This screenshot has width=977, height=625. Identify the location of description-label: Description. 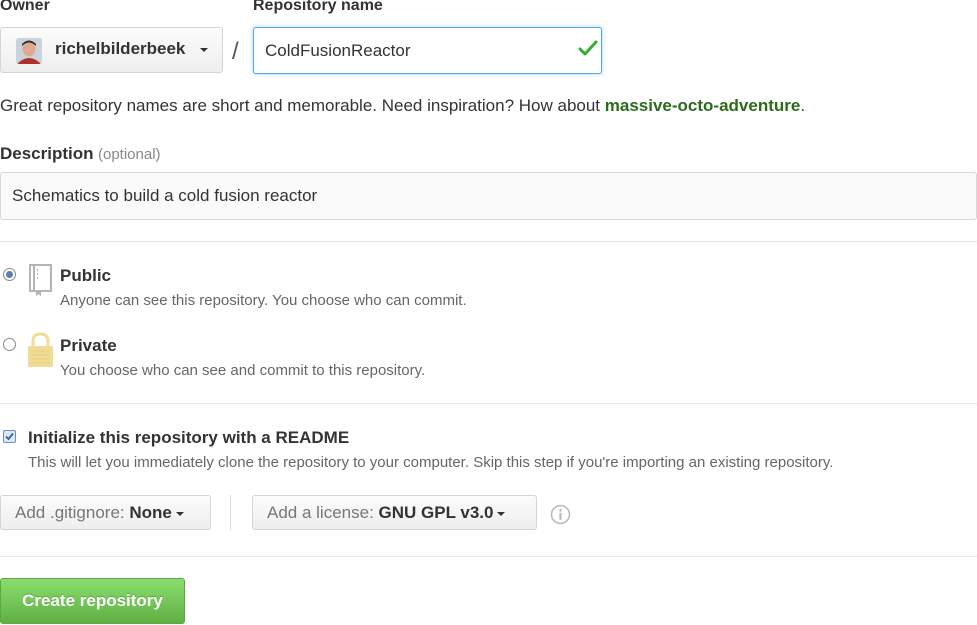
(47, 153).